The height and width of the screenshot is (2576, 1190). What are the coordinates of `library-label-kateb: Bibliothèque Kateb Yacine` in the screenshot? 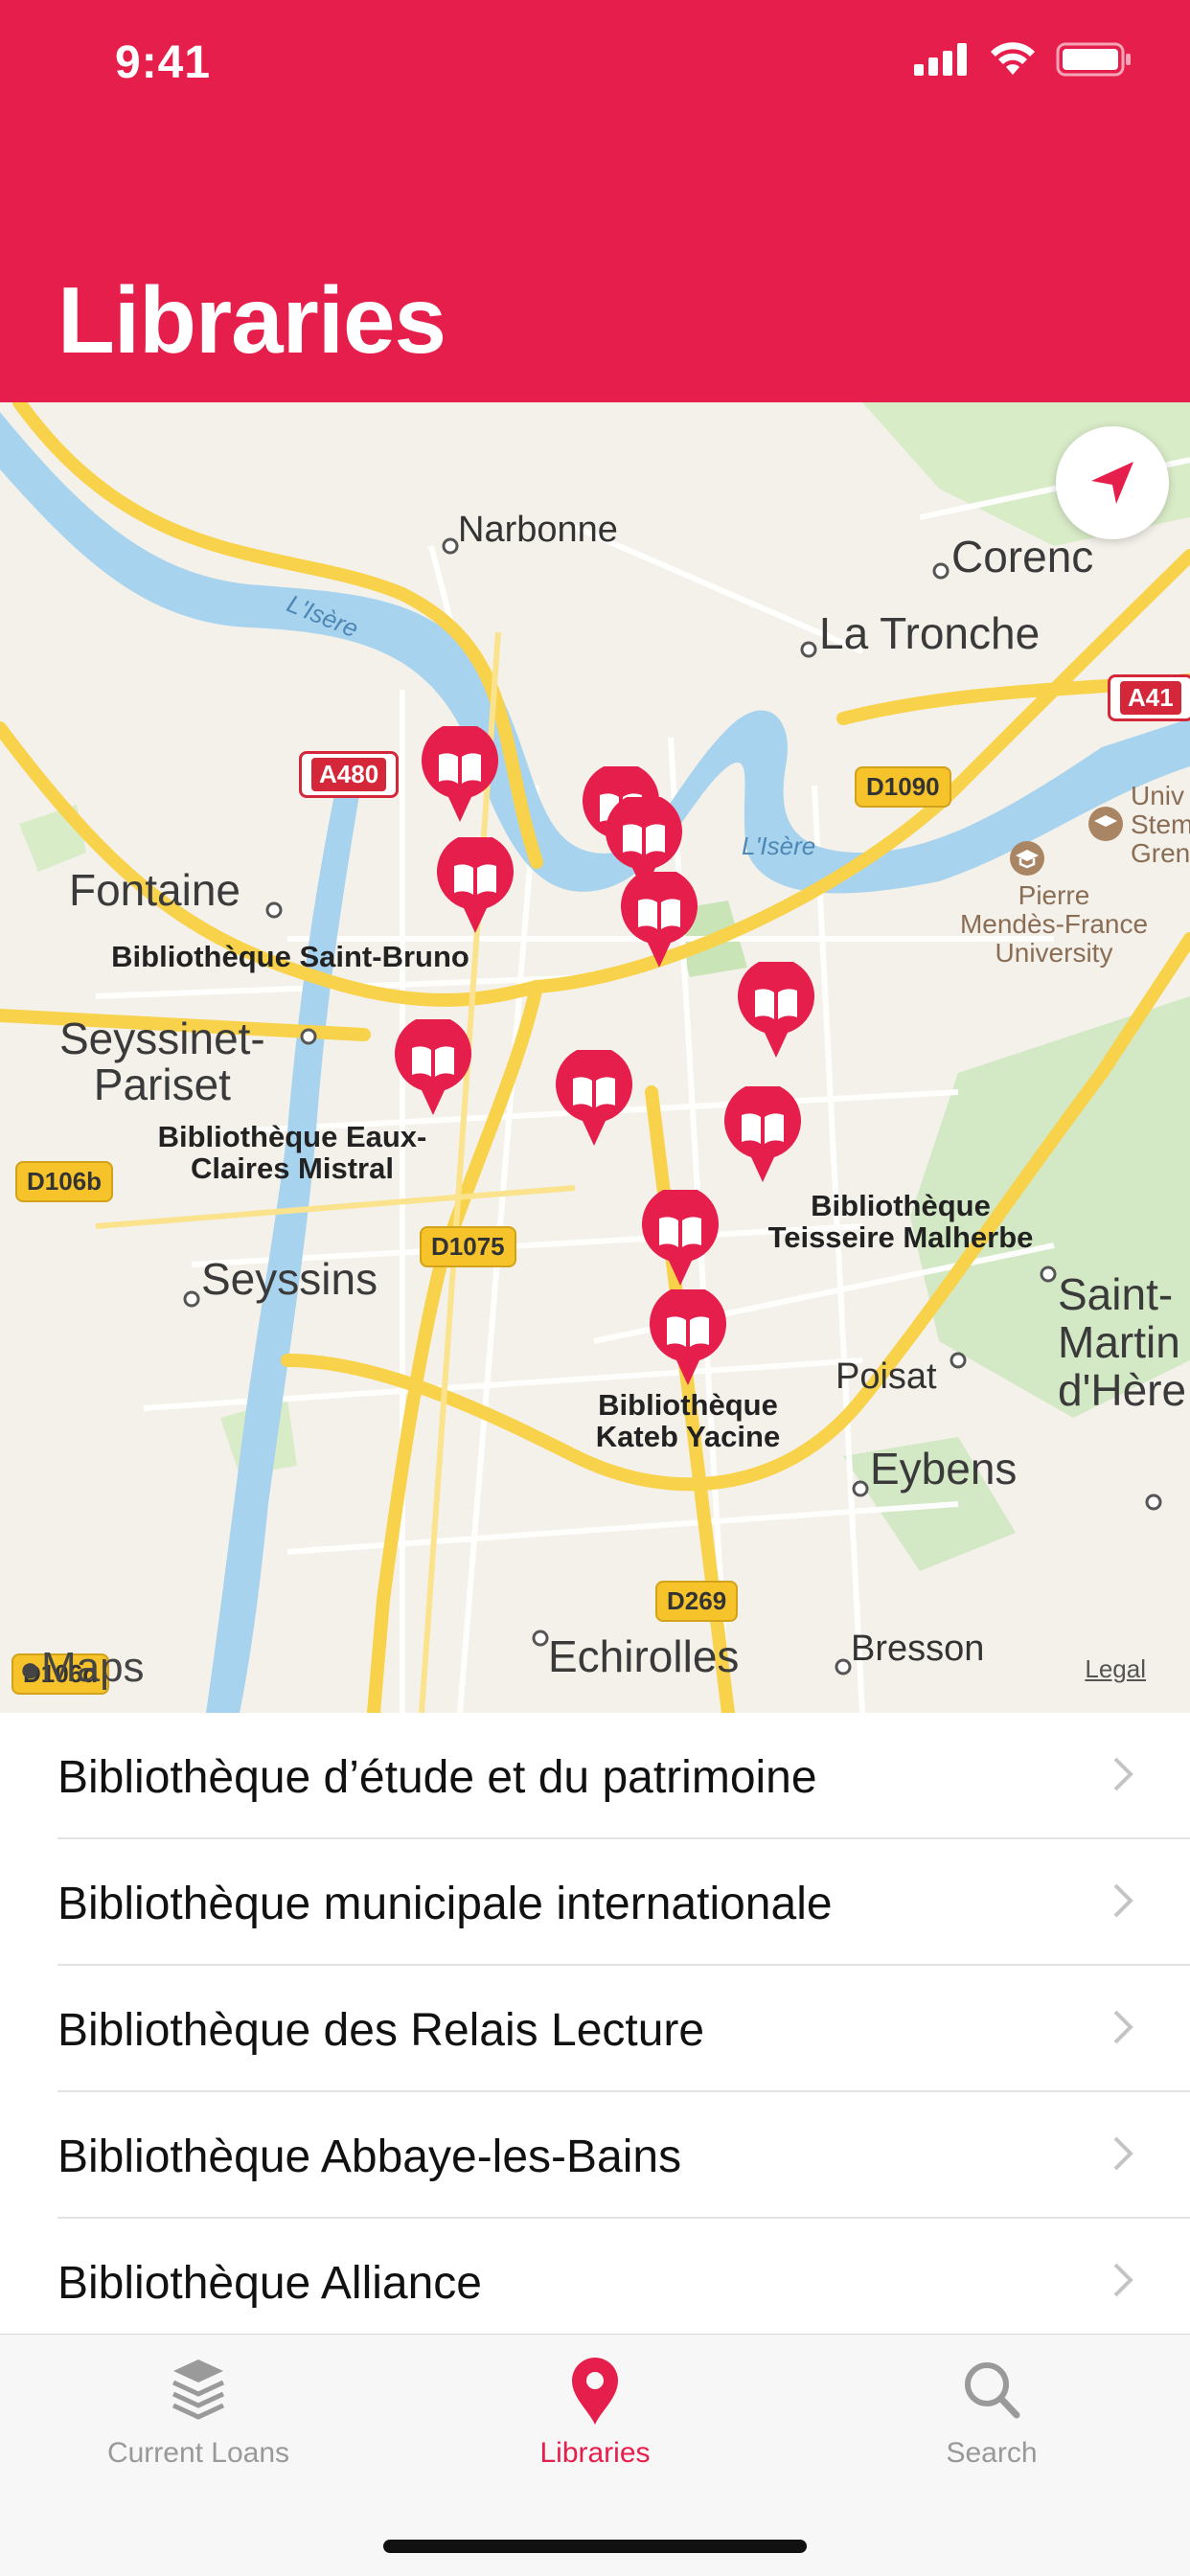 It's located at (688, 1420).